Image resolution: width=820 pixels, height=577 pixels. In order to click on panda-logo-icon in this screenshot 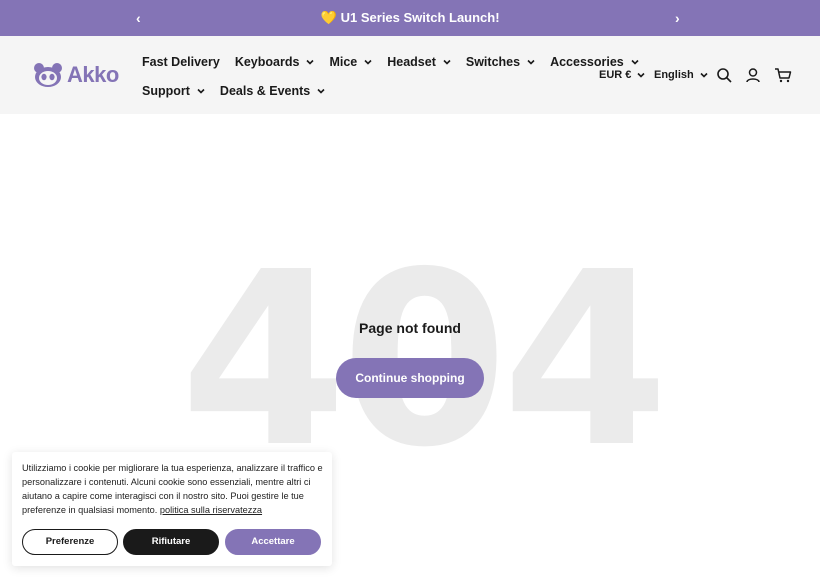, I will do `click(48, 75)`.